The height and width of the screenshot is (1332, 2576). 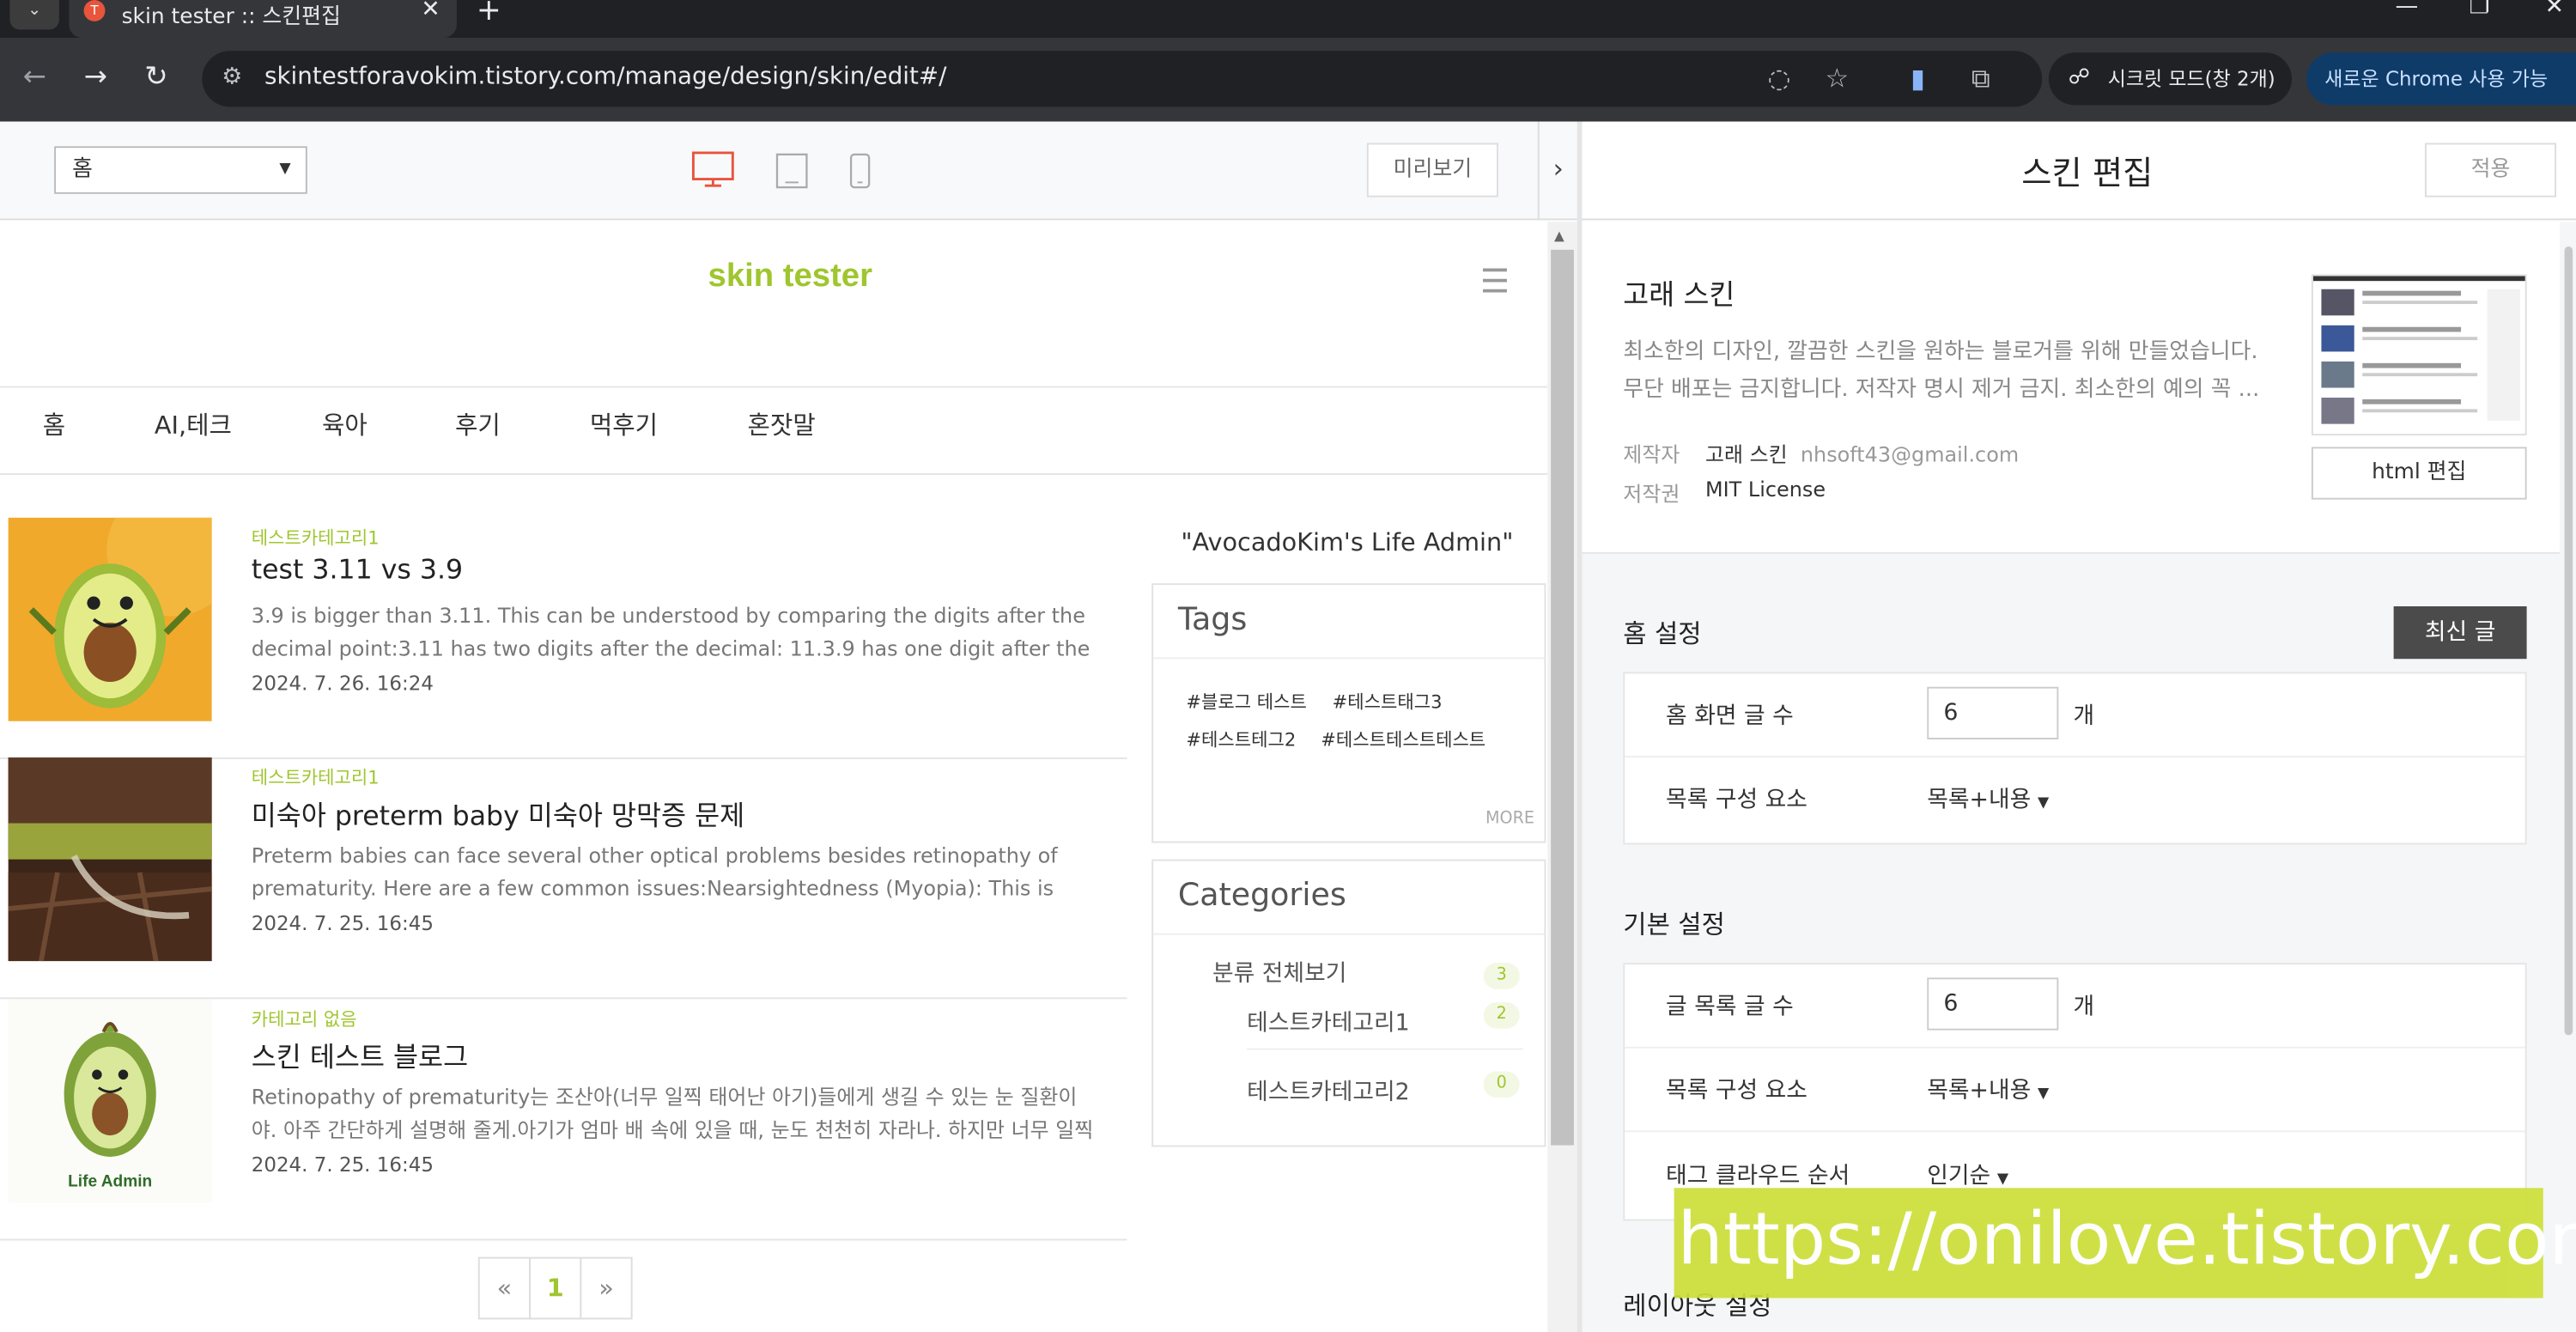 What do you see at coordinates (861, 172) in the screenshot?
I see `mobile-device-icon` at bounding box center [861, 172].